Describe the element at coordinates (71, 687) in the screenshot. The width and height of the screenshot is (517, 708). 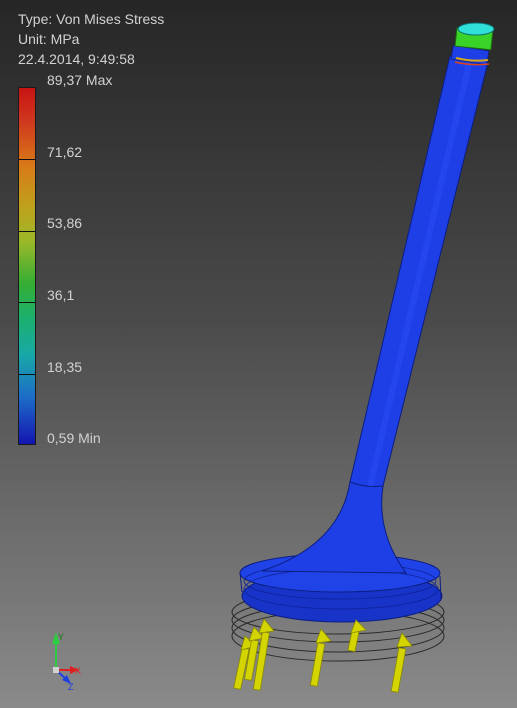
I see `axis-label-z: Z` at that location.